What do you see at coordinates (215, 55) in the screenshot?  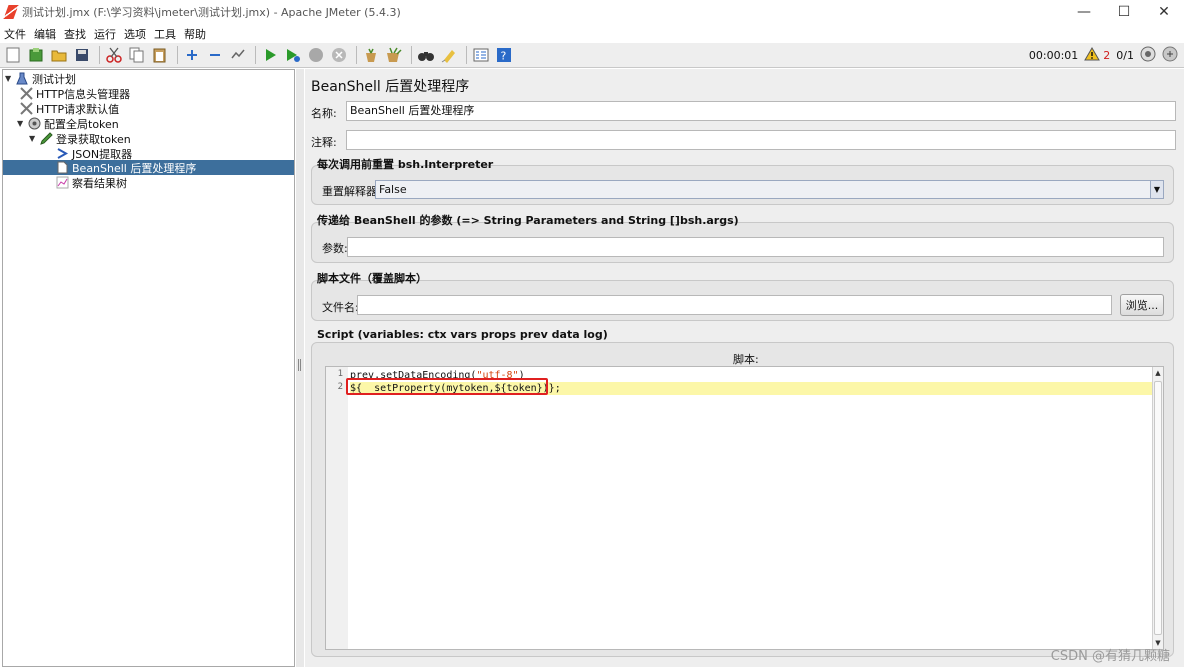 I see `collapse-icon` at bounding box center [215, 55].